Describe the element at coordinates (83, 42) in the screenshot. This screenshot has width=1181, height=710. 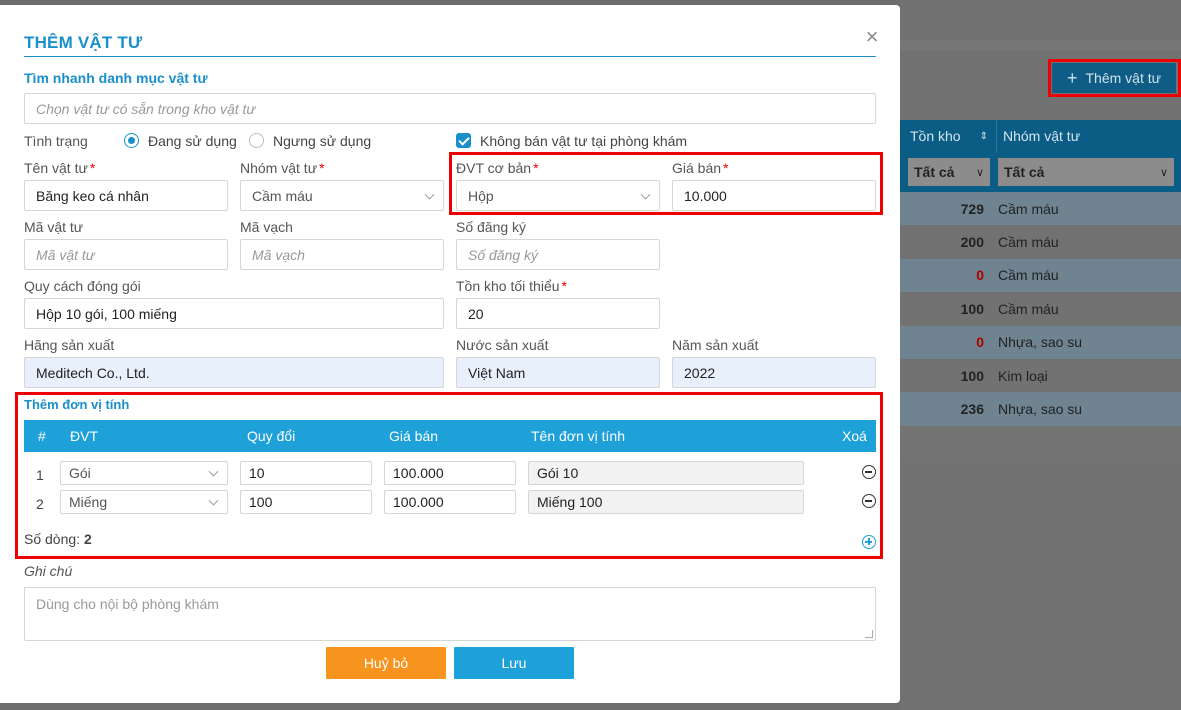
I see `modal-title: THÊM VẬT TƯ` at that location.